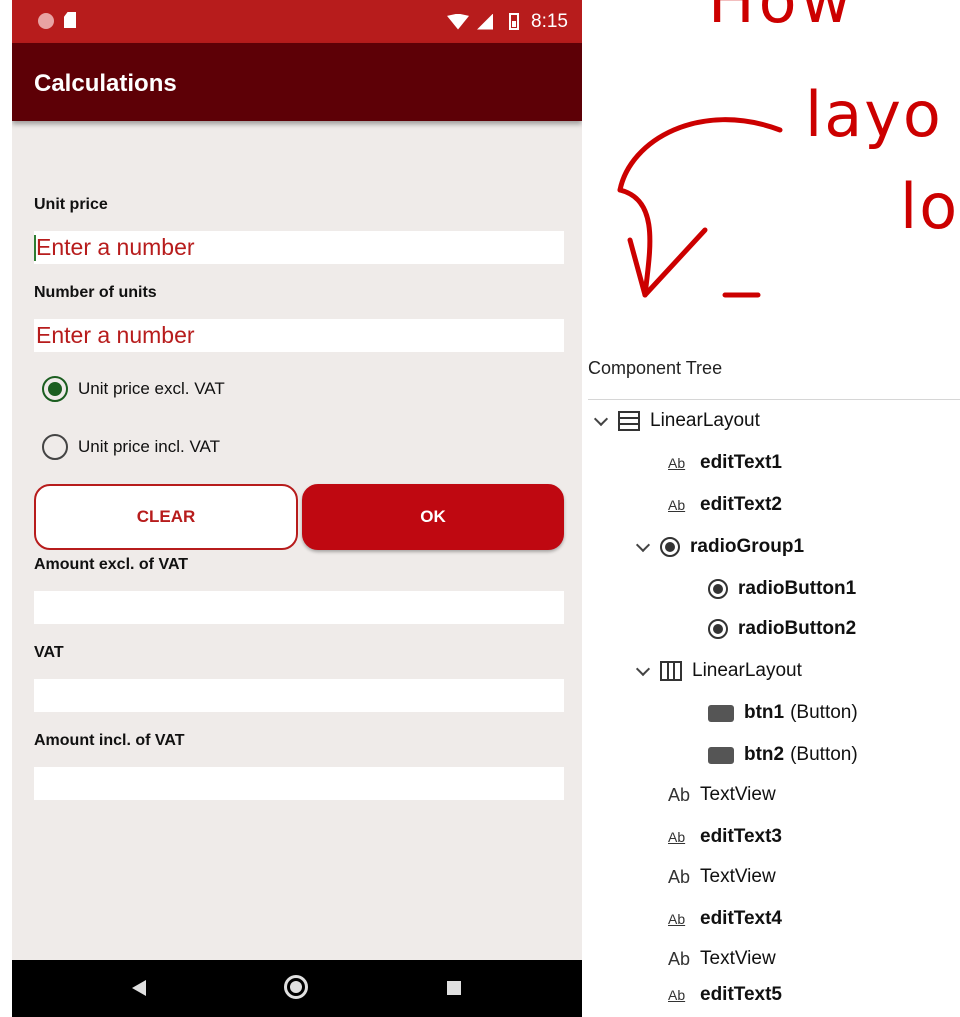 Image resolution: width=960 pixels, height=1017 pixels. Describe the element at coordinates (49, 652) in the screenshot. I see `vat-label: VAT` at that location.